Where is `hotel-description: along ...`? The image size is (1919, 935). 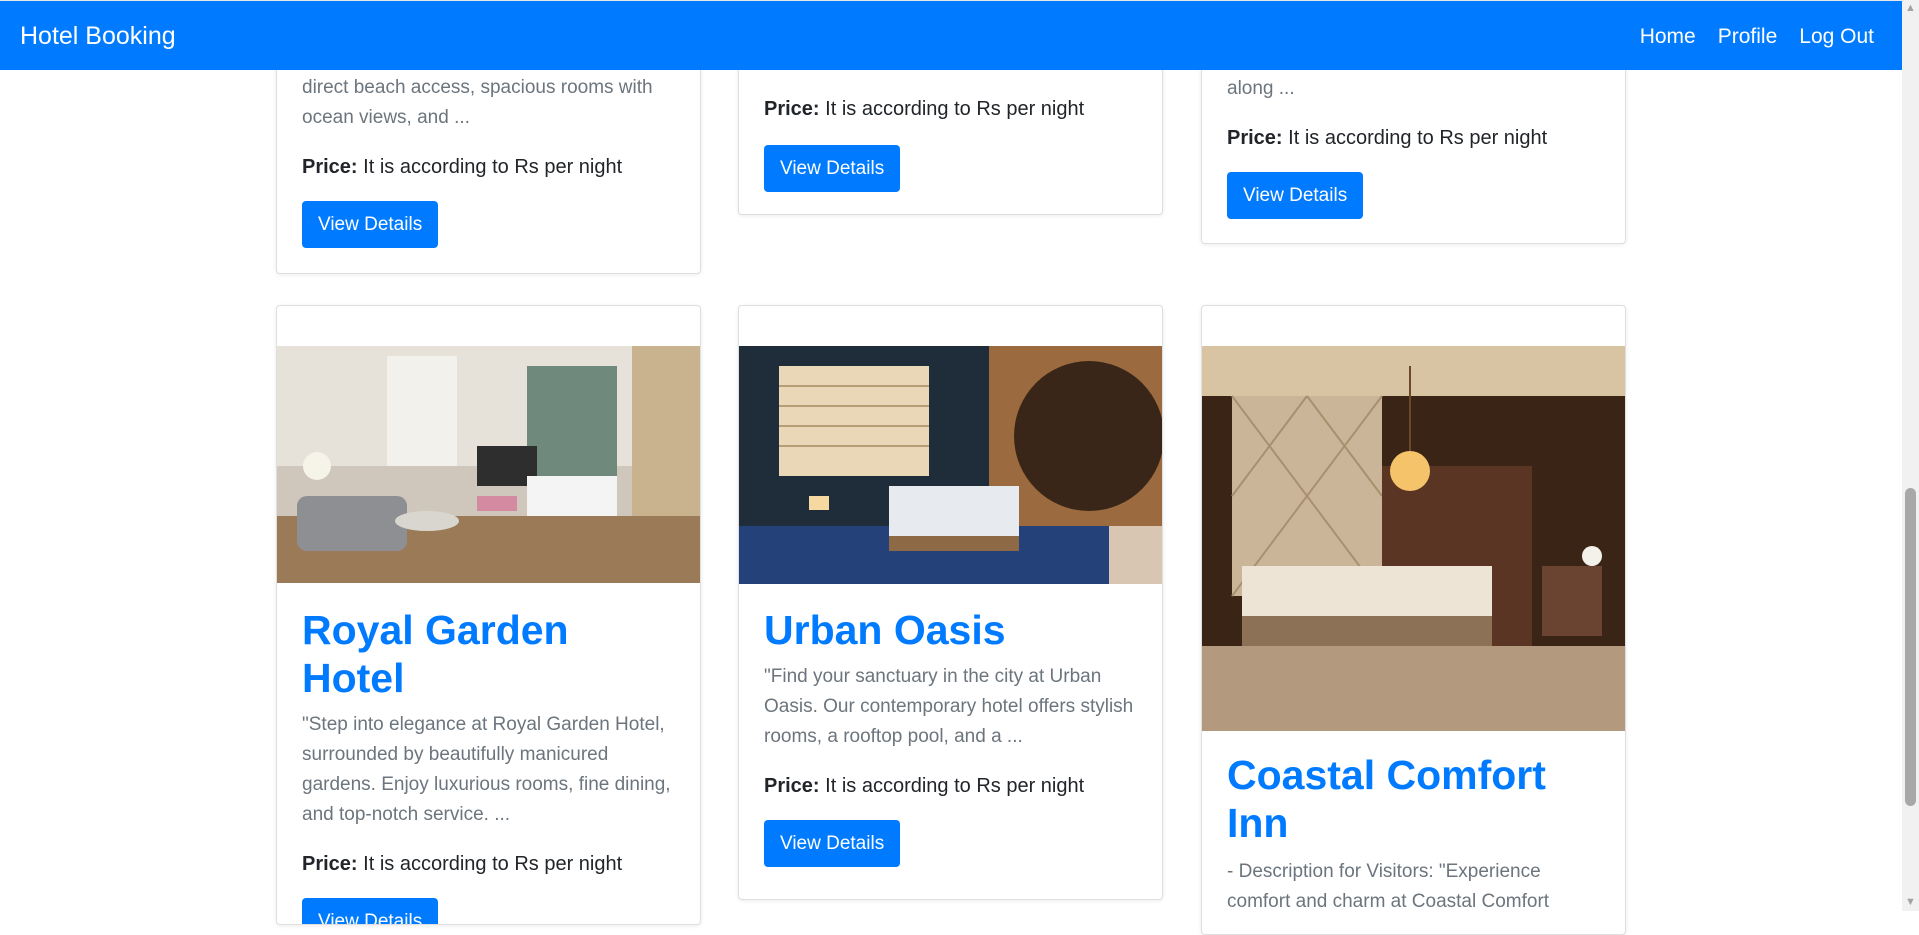 hotel-description: along ... is located at coordinates (1261, 88).